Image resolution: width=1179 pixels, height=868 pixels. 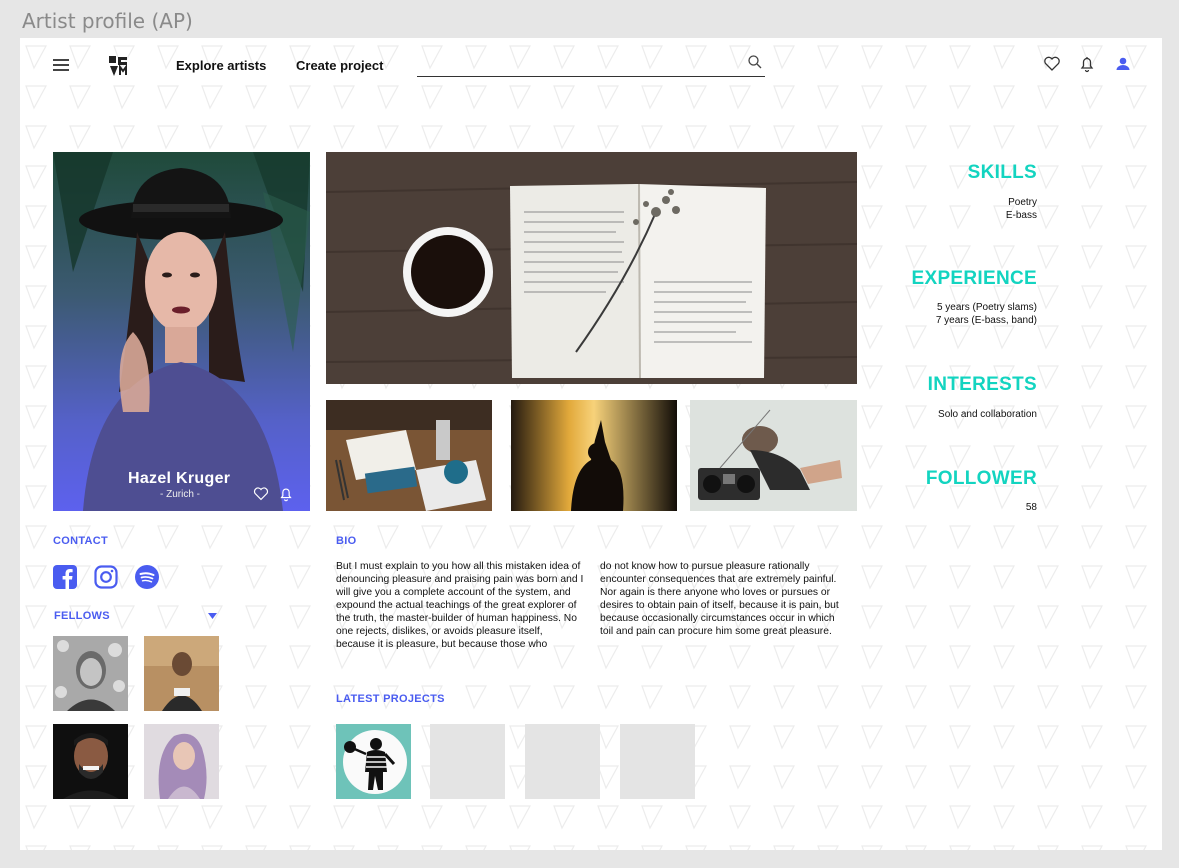 I want to click on skills-title: SKILLS, so click(x=1002, y=172).